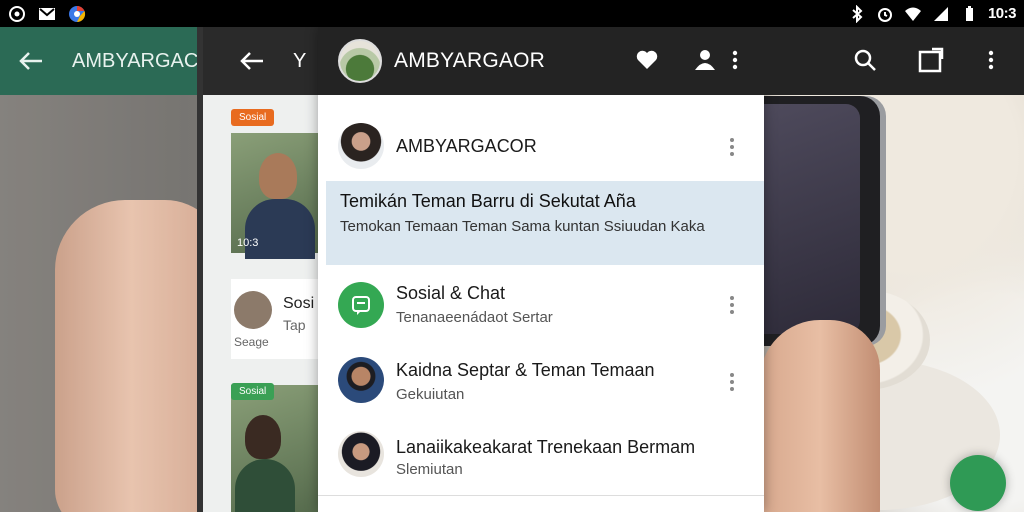 This screenshot has height=512, width=1024. What do you see at coordinates (865, 60) in the screenshot?
I see `search-icon` at bounding box center [865, 60].